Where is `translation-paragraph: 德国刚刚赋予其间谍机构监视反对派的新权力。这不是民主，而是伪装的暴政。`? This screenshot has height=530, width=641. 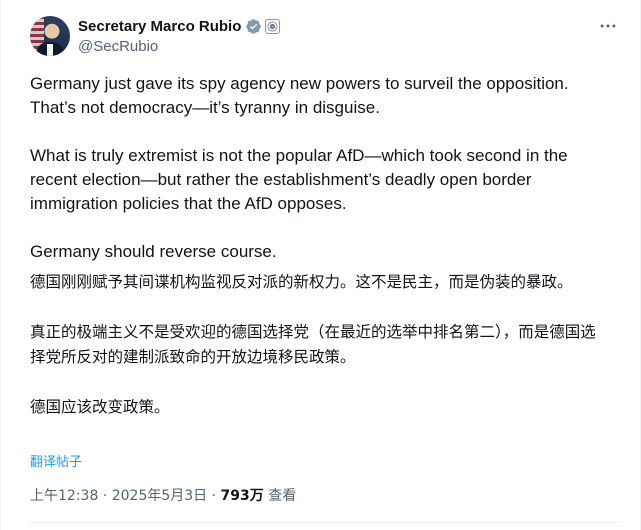 translation-paragraph: 德国刚刚赋予其间谍机构监视反对派的新权力。这不是民主，而是伪装的暴政。 is located at coordinates (301, 282).